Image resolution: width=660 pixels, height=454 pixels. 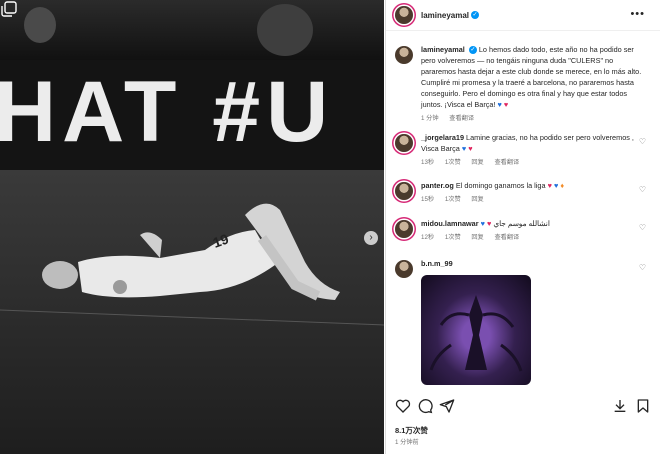 I want to click on download-icon, so click(x=620, y=406).